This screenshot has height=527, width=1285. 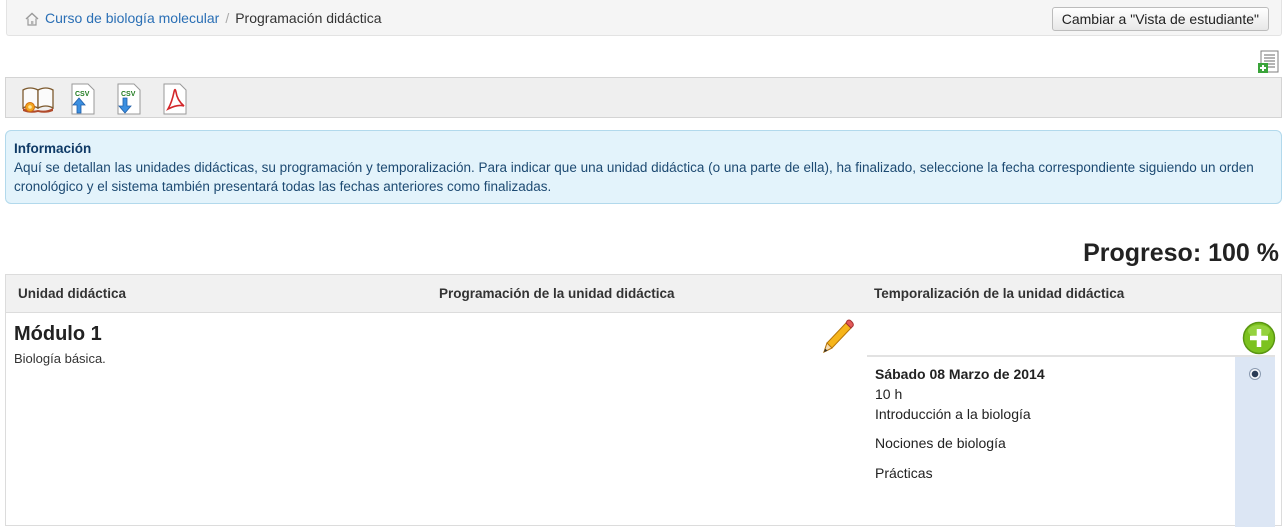 I want to click on csv-import-icon: CSV, so click(x=83, y=99).